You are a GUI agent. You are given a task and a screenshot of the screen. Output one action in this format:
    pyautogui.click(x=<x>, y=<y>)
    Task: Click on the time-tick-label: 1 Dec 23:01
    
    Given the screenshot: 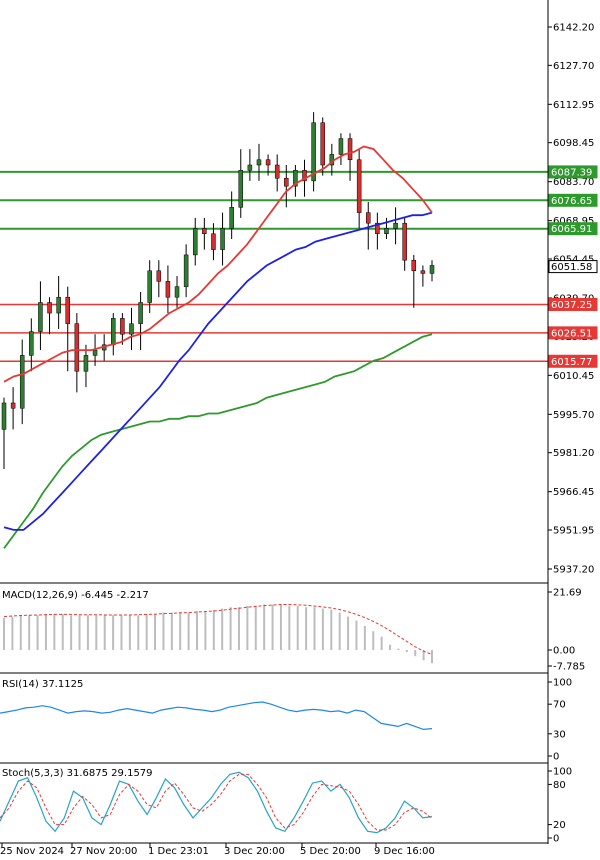 What is the action you would take?
    pyautogui.click(x=178, y=851)
    